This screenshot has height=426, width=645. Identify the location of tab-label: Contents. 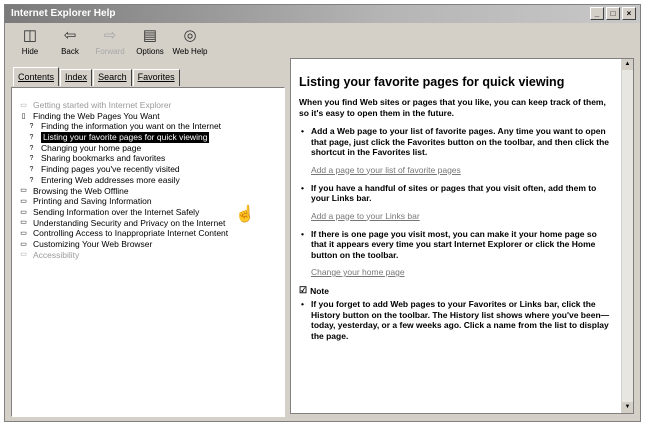
(36, 77).